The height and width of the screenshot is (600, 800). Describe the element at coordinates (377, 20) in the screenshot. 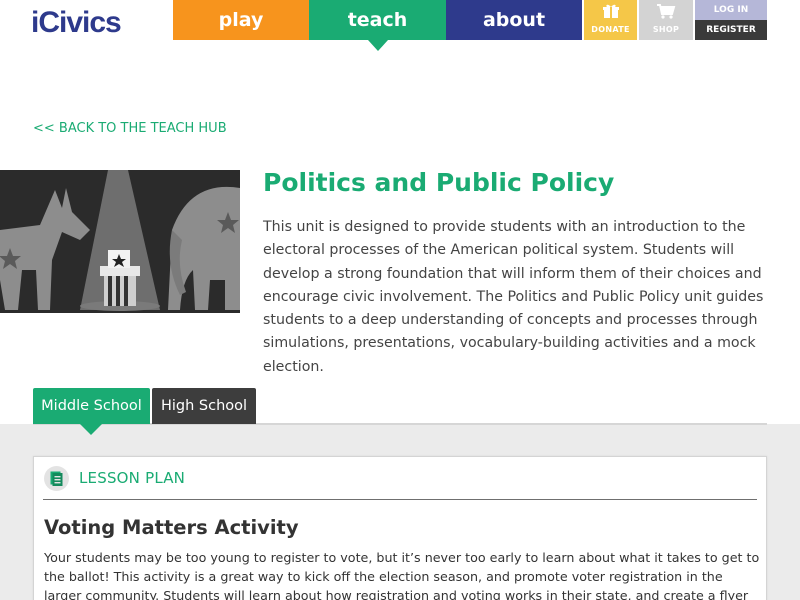

I see `nav-teach: teach` at that location.